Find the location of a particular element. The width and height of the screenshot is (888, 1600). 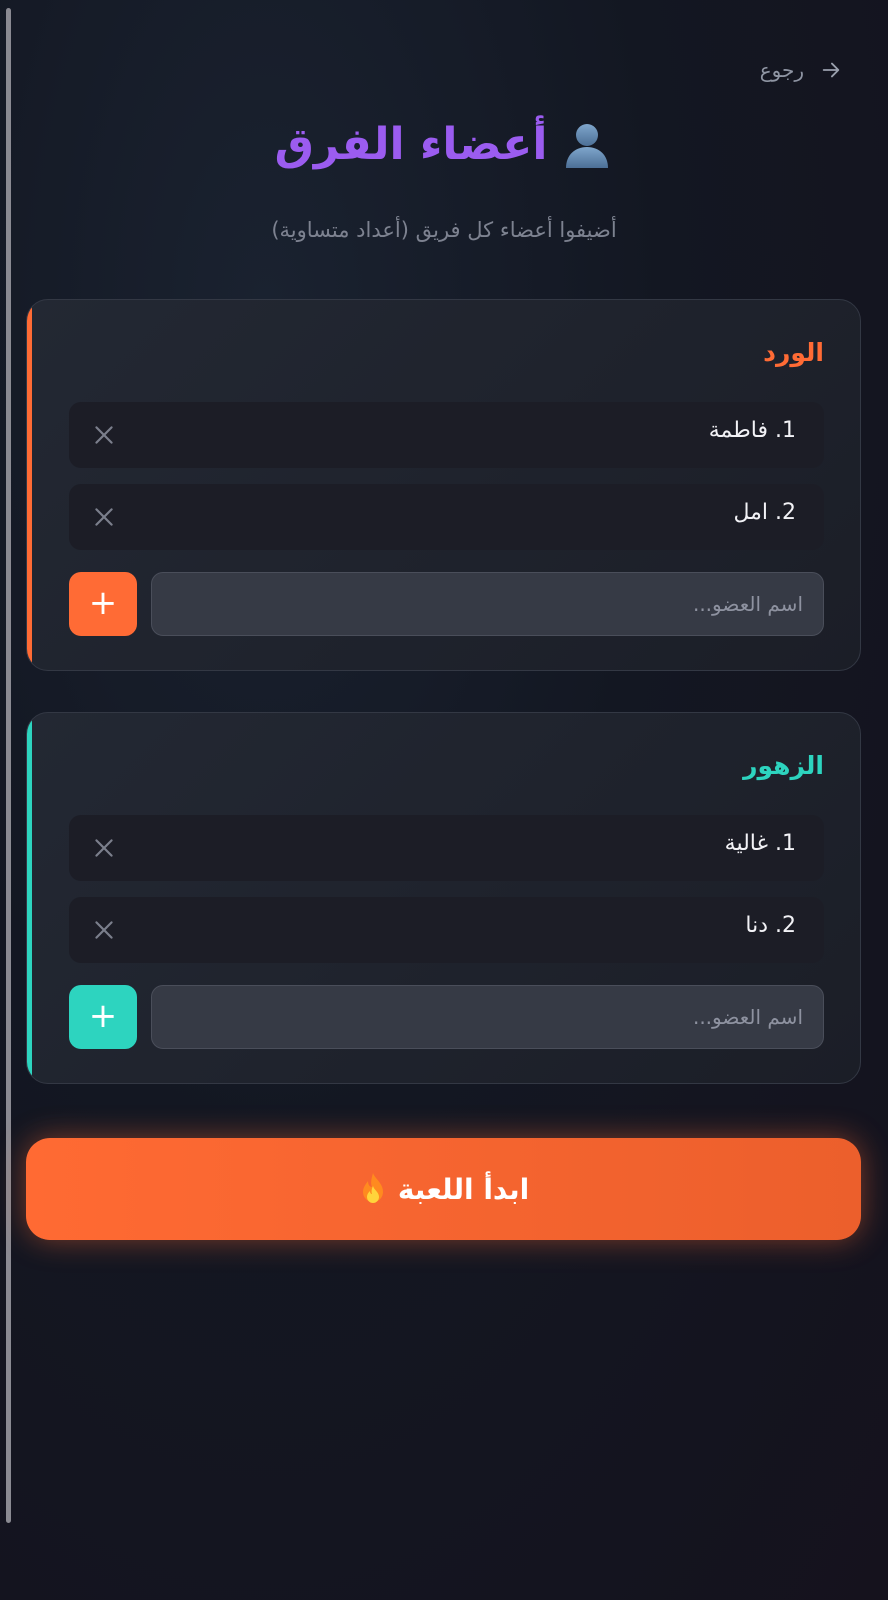

member-name: 1. فاطمة is located at coordinates (752, 430).